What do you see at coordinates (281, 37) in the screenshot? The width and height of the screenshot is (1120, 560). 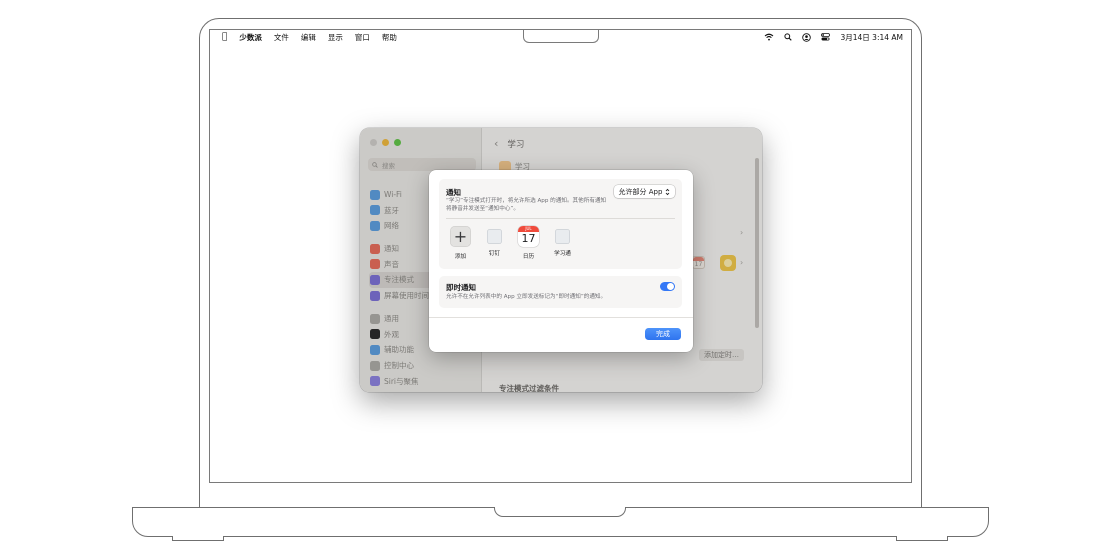 I see `menu-file: 文件` at bounding box center [281, 37].